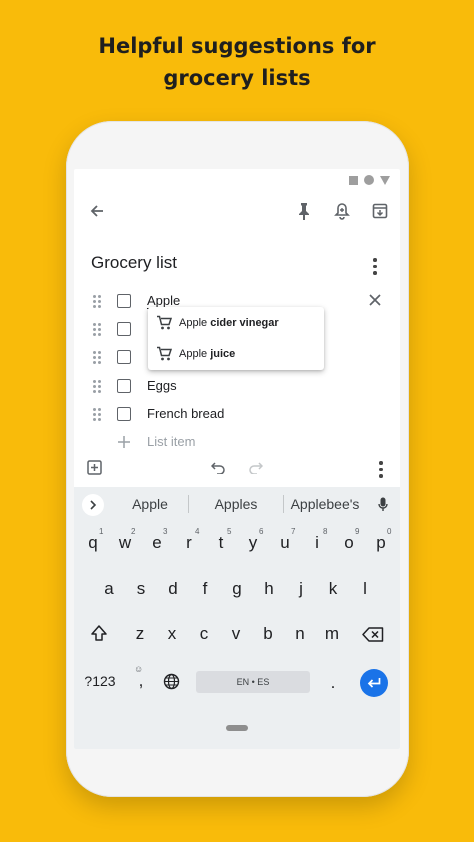 This screenshot has width=474, height=842. I want to click on key-hint: 7, so click(293, 531).